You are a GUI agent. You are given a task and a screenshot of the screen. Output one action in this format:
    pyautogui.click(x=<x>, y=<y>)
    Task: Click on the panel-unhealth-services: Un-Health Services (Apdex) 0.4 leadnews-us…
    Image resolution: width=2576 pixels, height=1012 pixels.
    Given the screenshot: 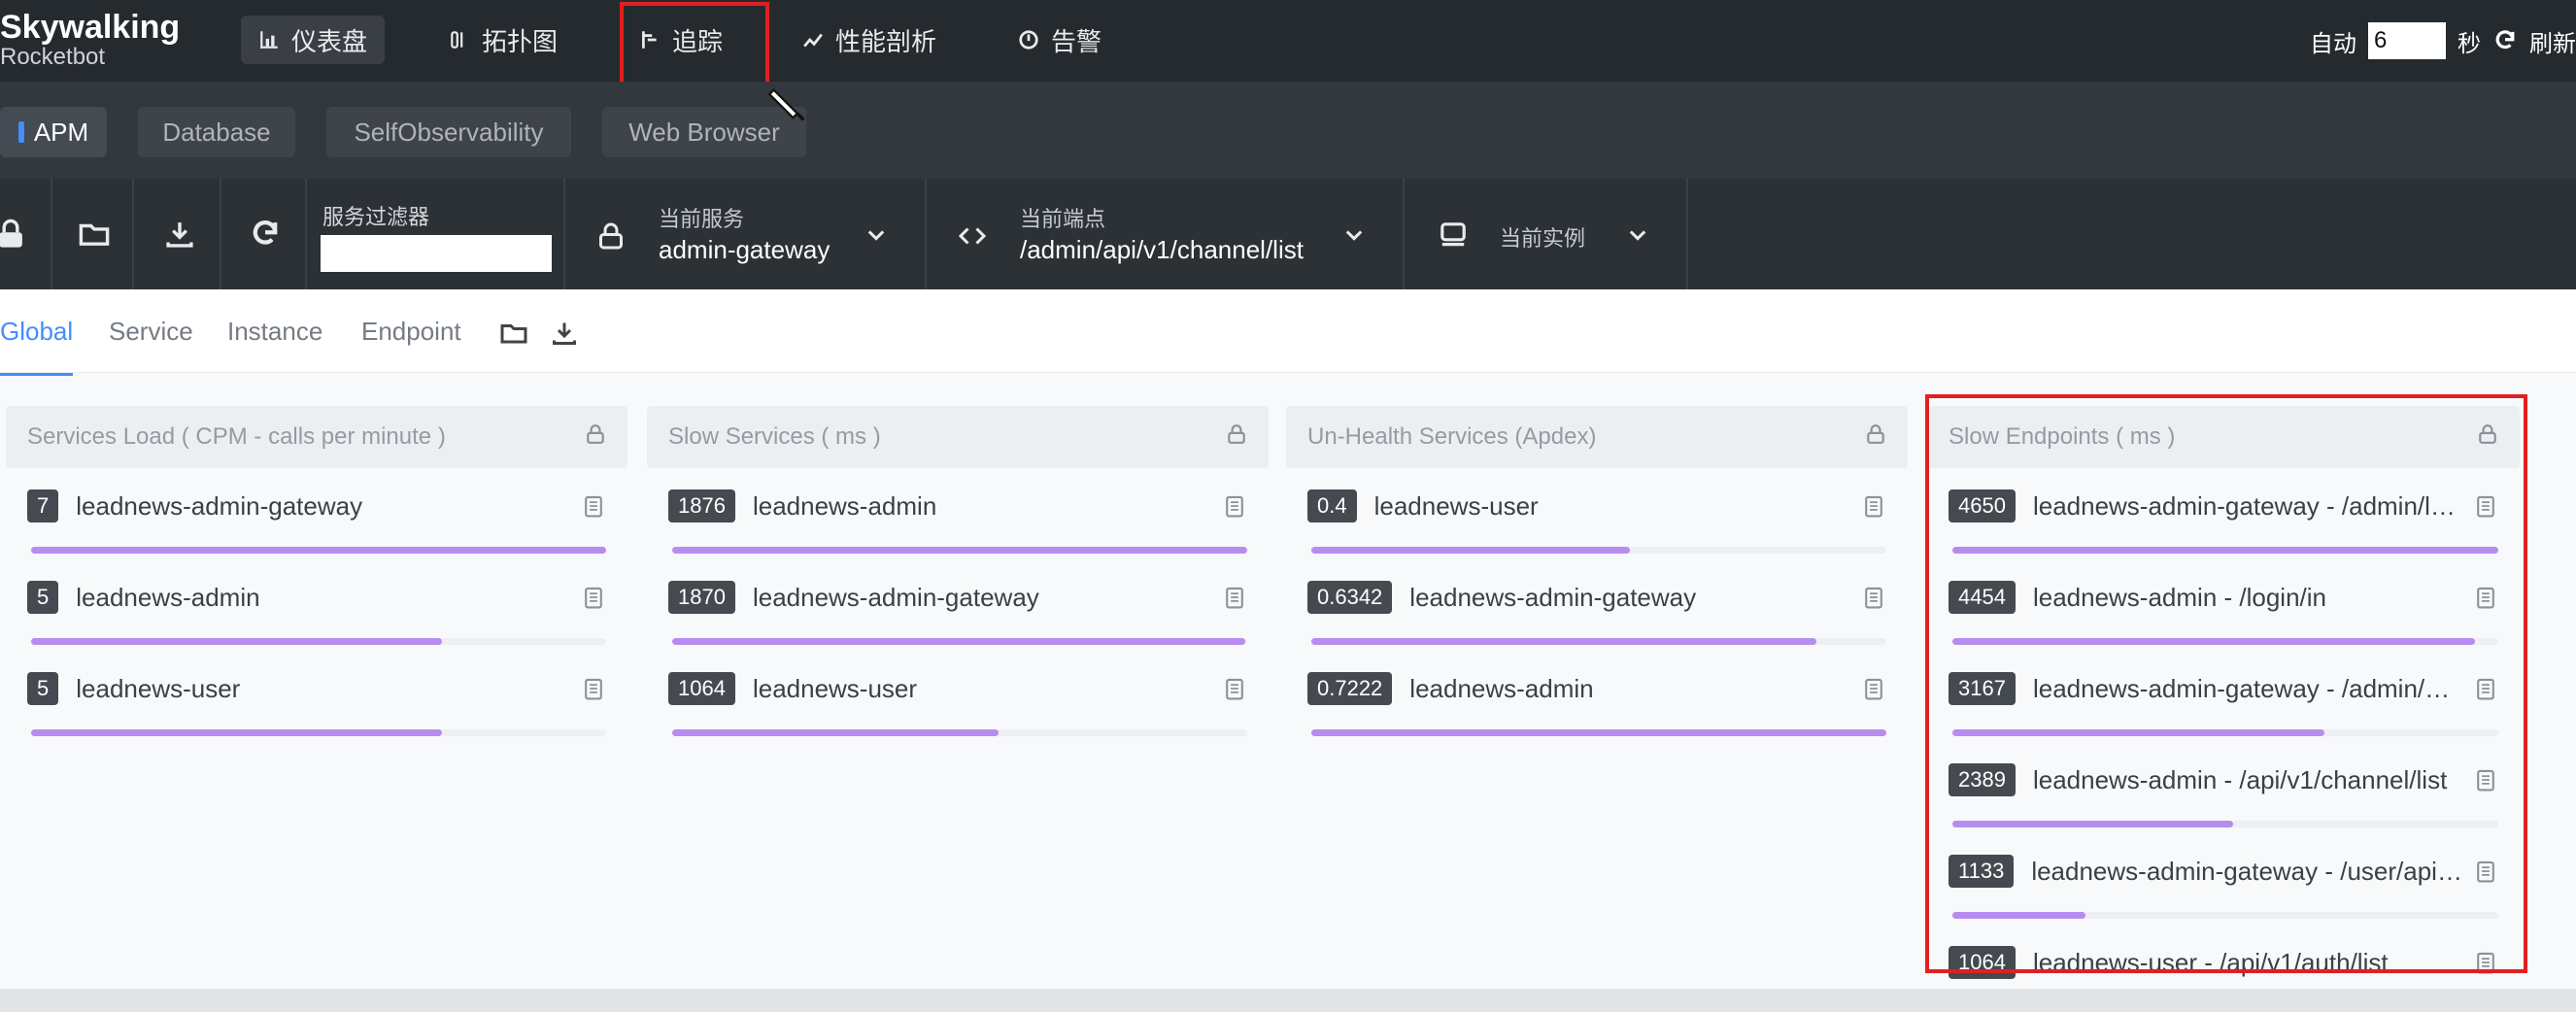 What is the action you would take?
    pyautogui.click(x=1597, y=574)
    